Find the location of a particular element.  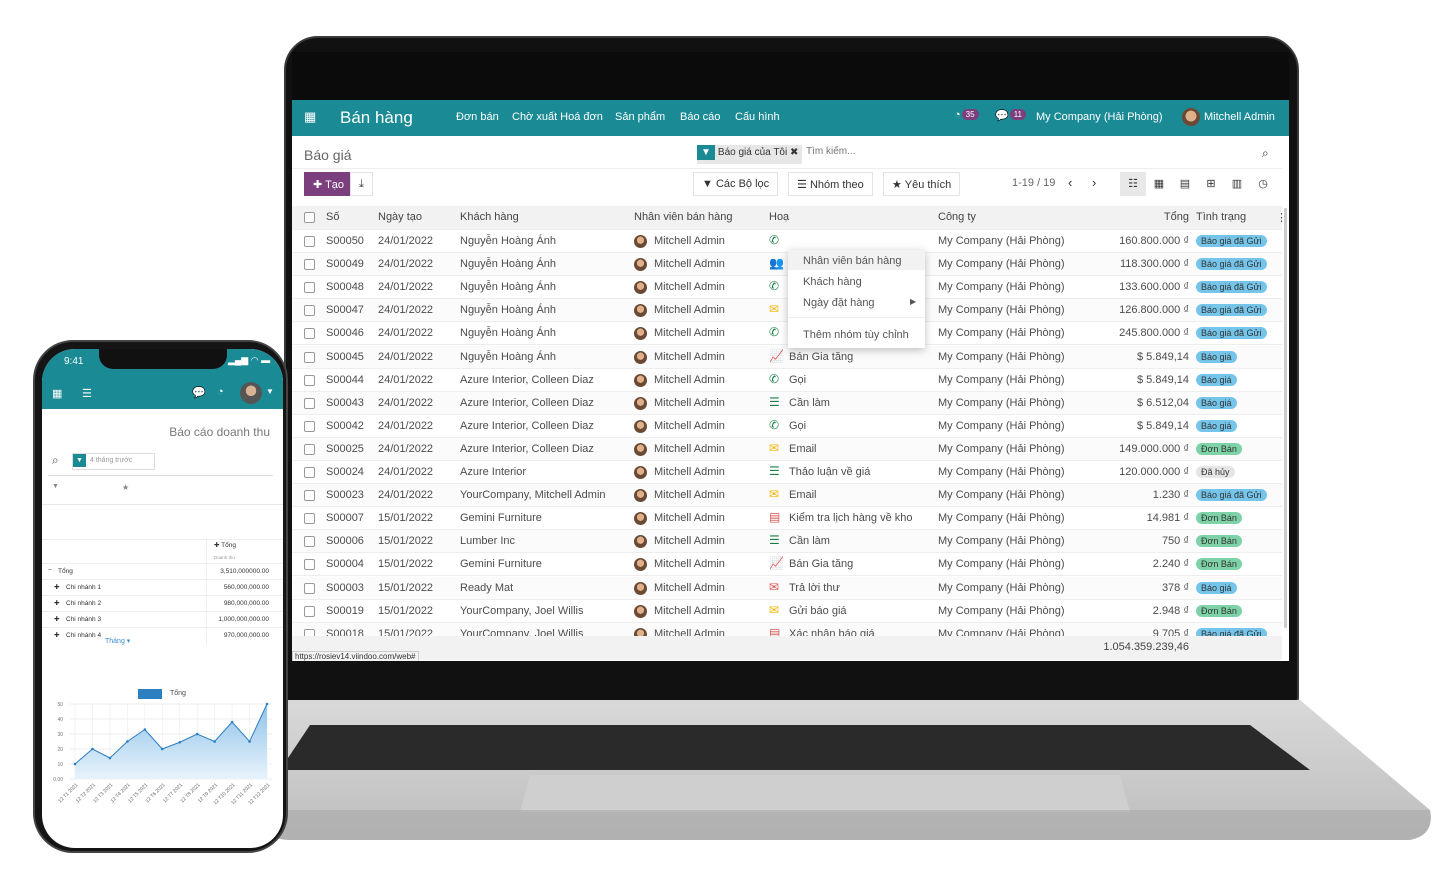

col-number: Số is located at coordinates (332, 217).